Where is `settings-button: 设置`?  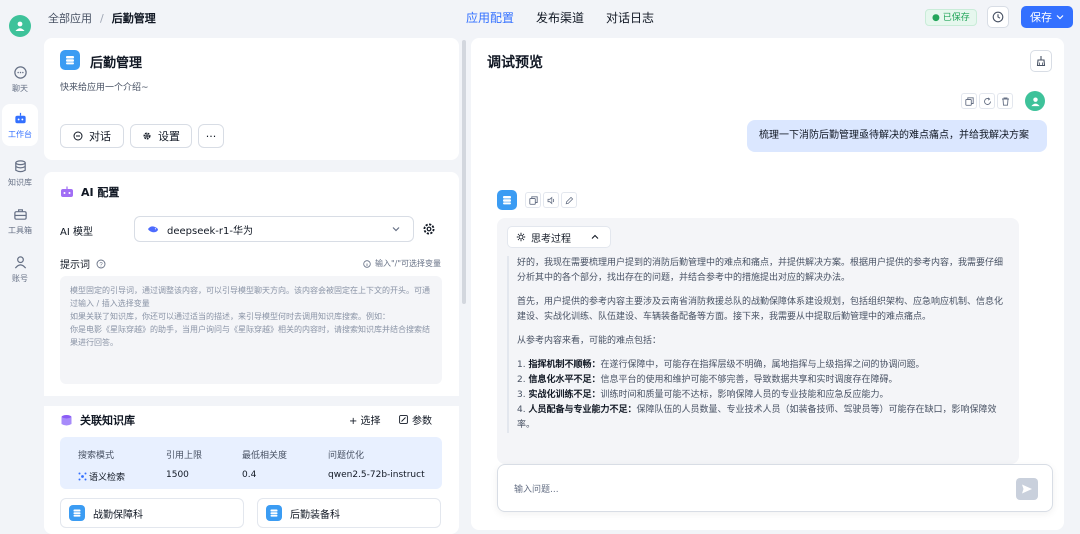 settings-button: 设置 is located at coordinates (161, 136).